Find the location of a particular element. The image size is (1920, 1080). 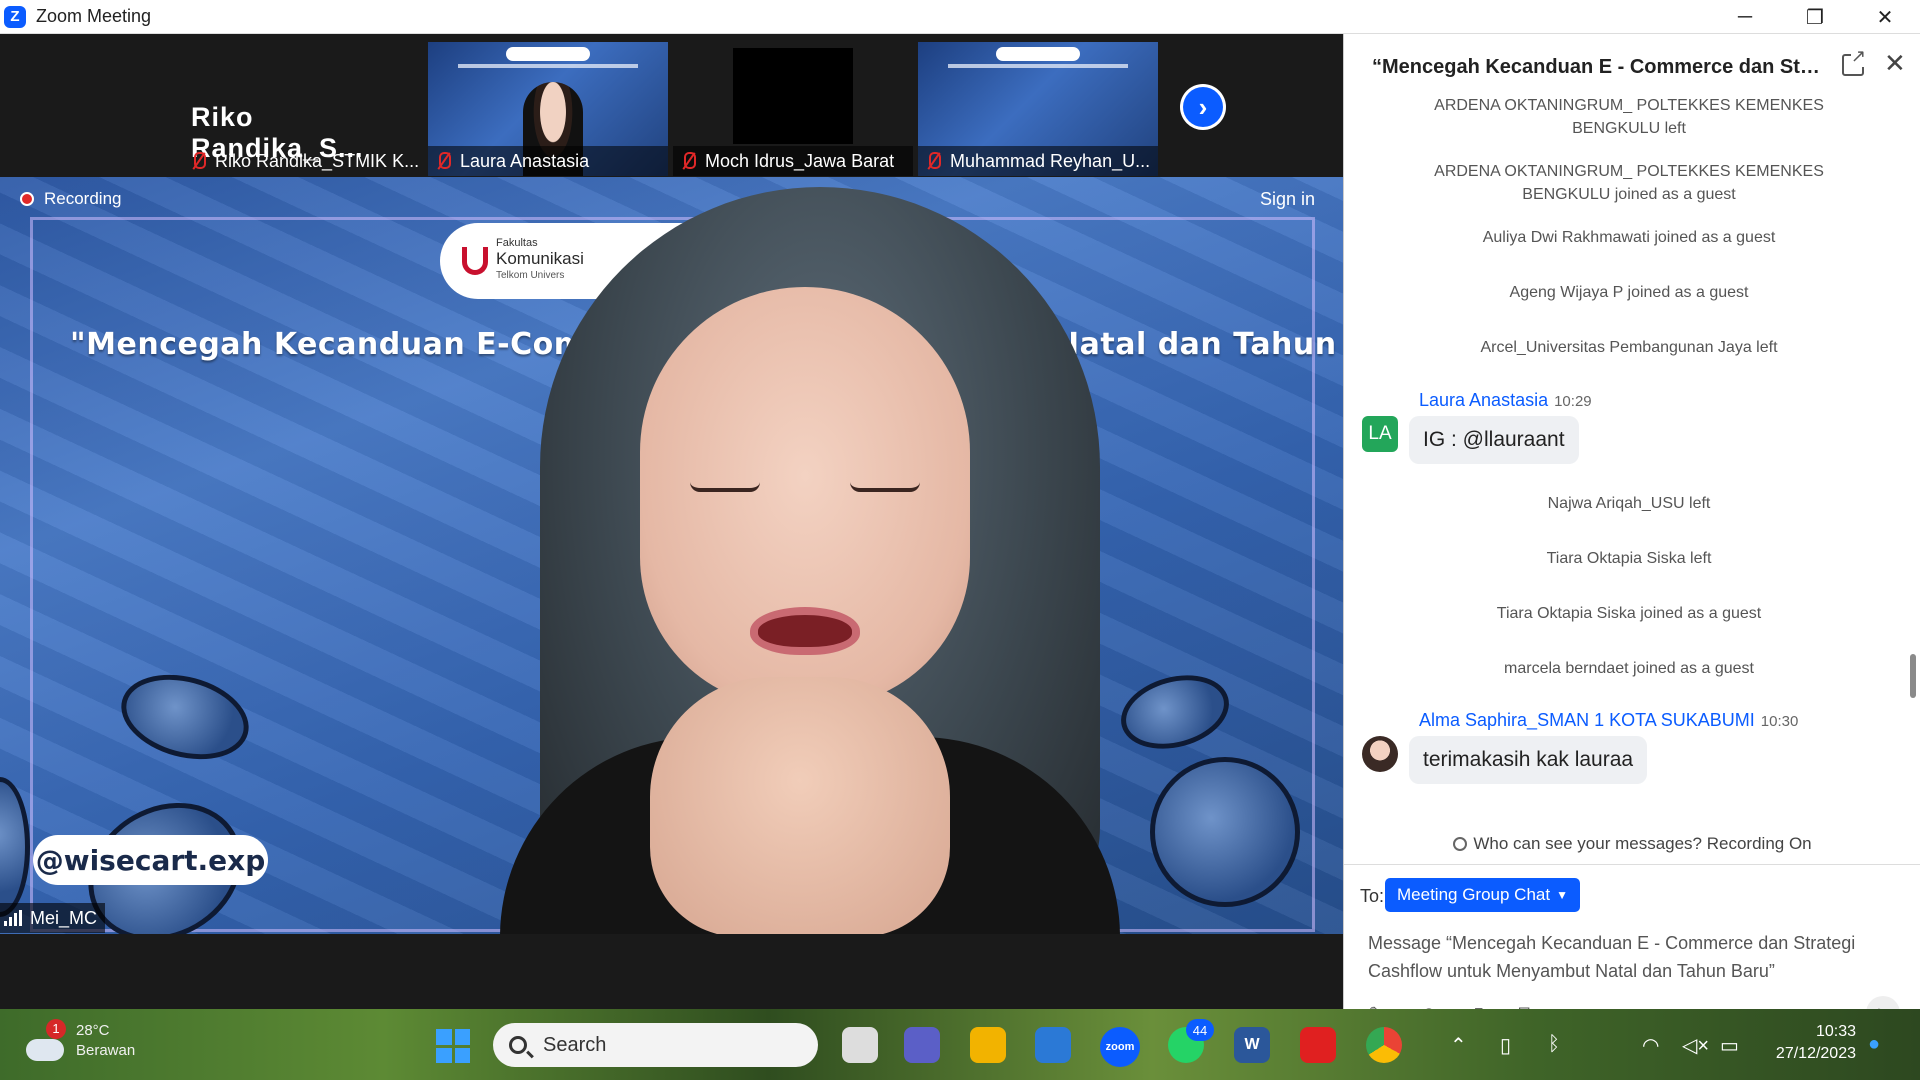

teams-icon is located at coordinates (922, 1045).